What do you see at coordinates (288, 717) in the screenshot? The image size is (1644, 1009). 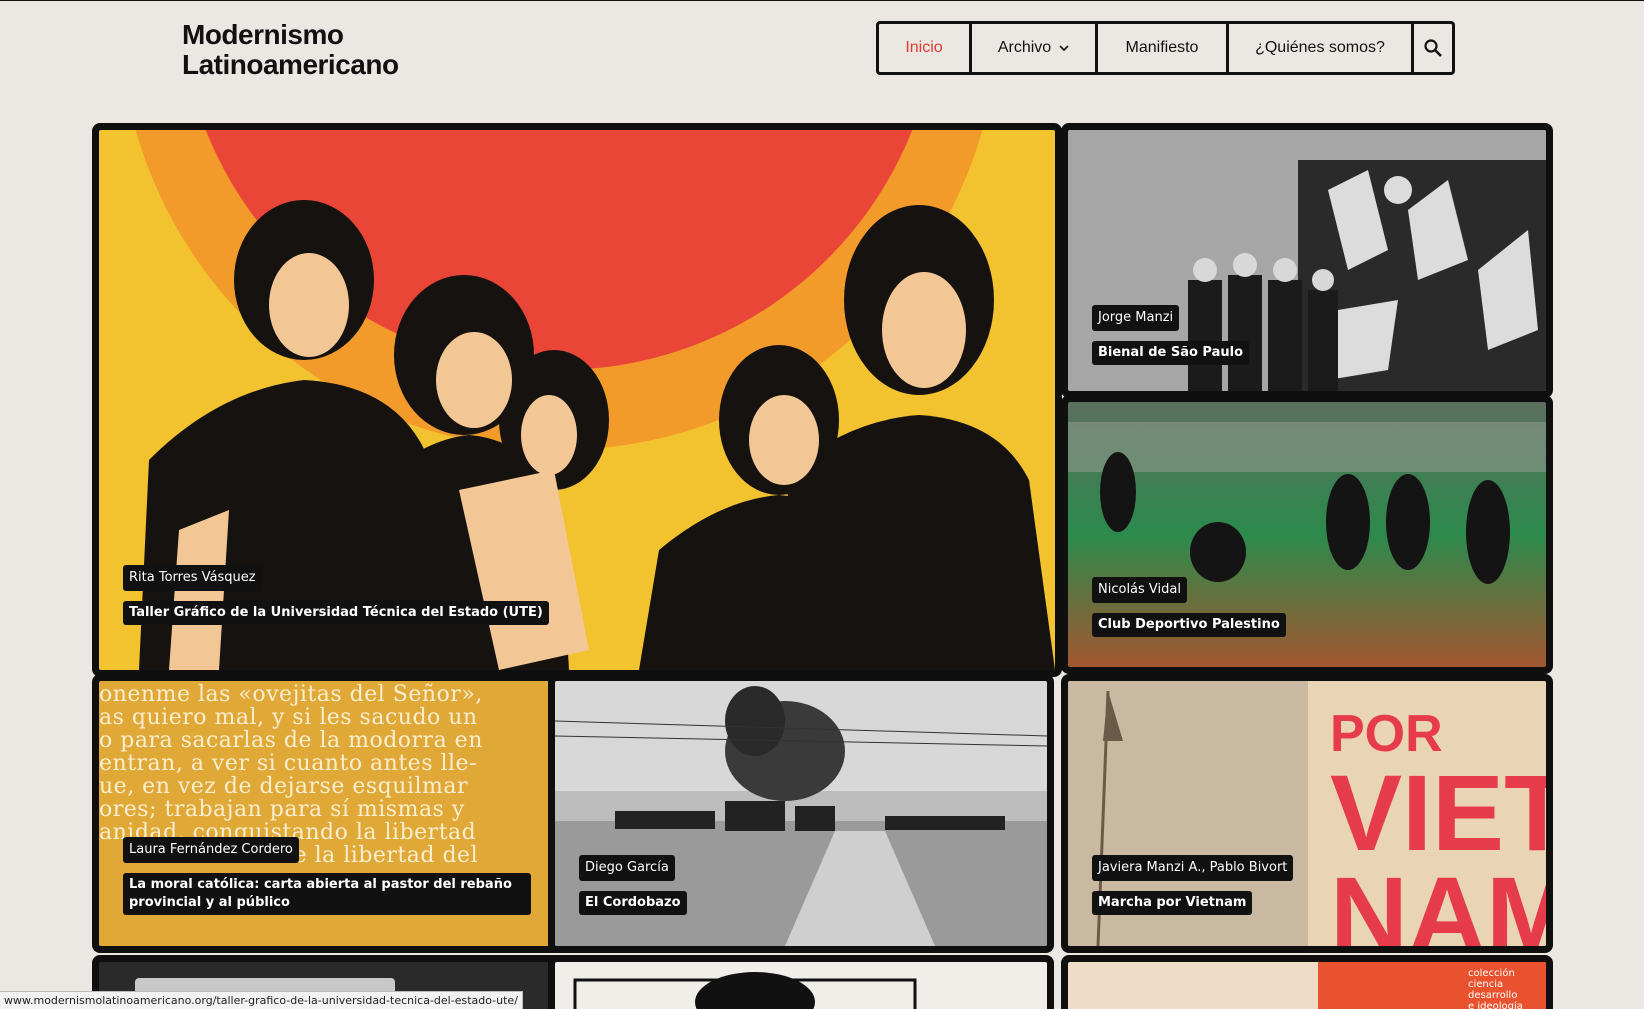 I see `doc-line: as quiero mal, y si les sacudo un` at bounding box center [288, 717].